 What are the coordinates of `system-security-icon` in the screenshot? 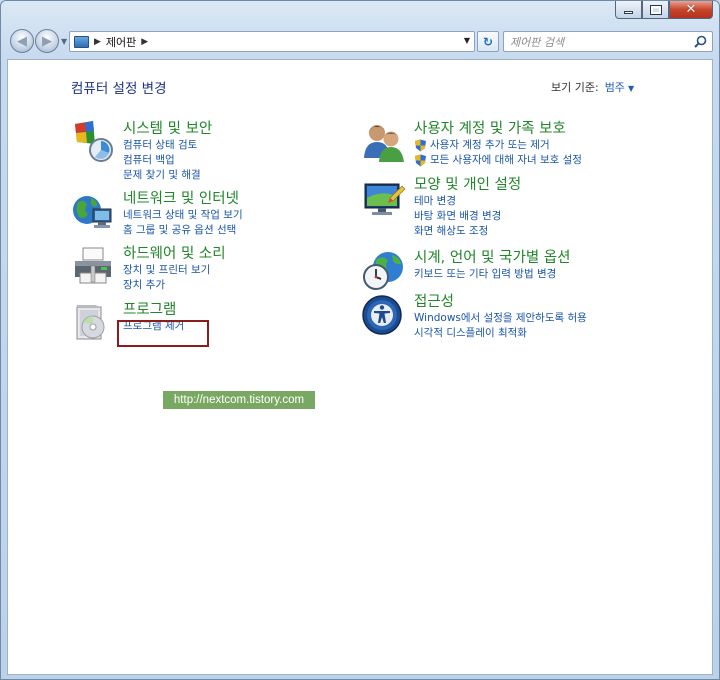 It's located at (93, 142).